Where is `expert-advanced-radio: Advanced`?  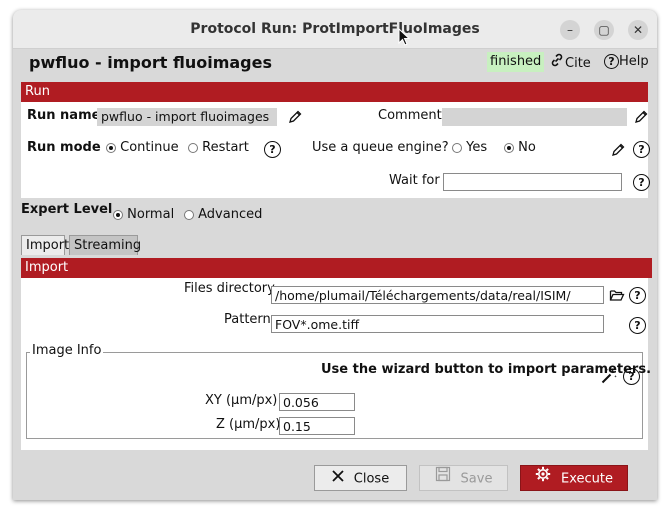
expert-advanced-radio: Advanced is located at coordinates (223, 214).